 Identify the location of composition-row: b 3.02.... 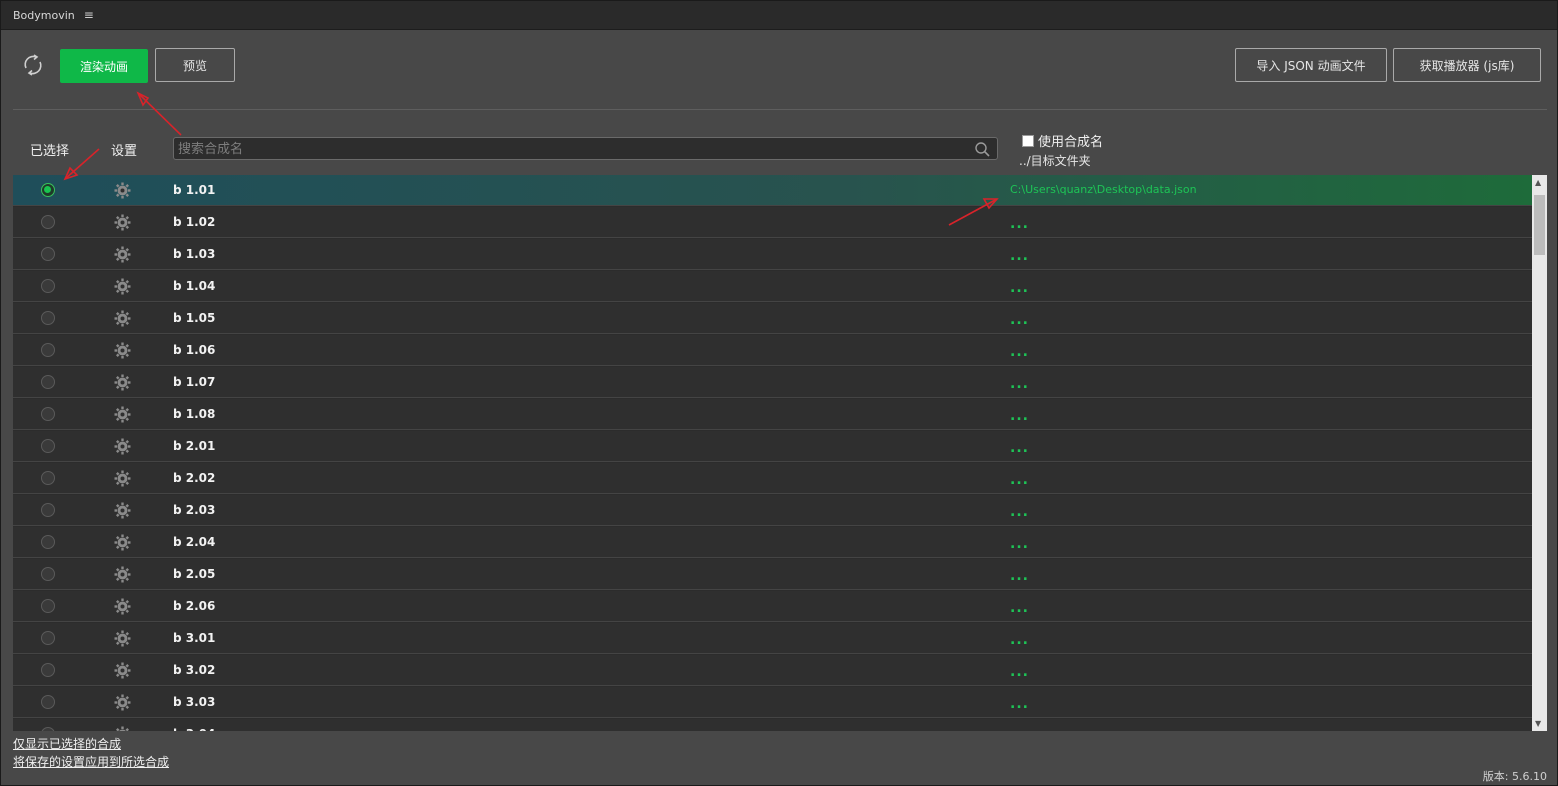
(772, 670).